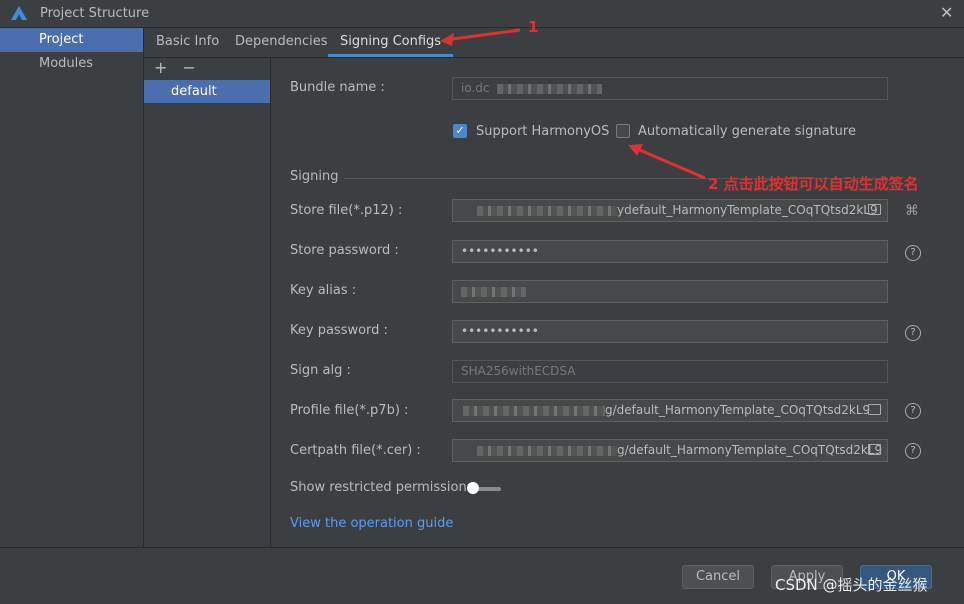  Describe the element at coordinates (533, 27) in the screenshot. I see `annotation-step-one: 1` at that location.